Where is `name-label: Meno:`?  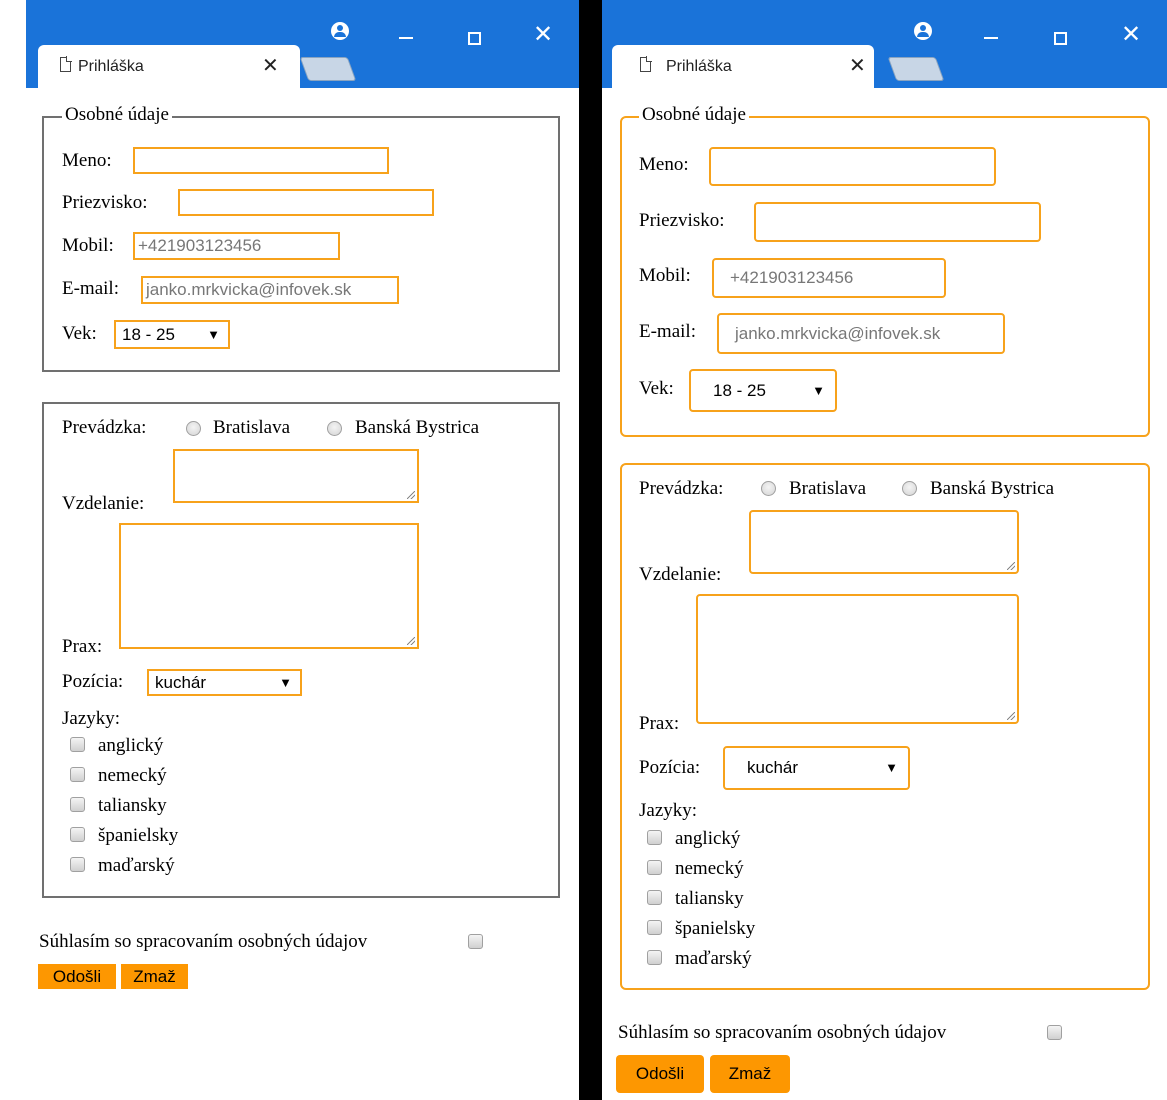
name-label: Meno: is located at coordinates (87, 160).